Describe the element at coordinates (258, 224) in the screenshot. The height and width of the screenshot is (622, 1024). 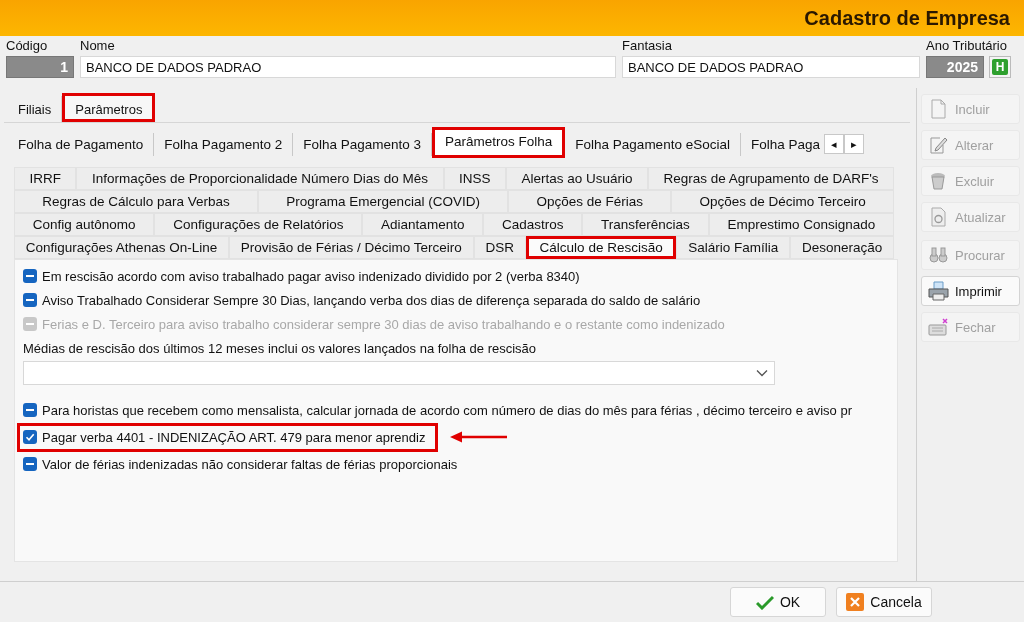
I see `tab: Configurações de Relatórios` at that location.